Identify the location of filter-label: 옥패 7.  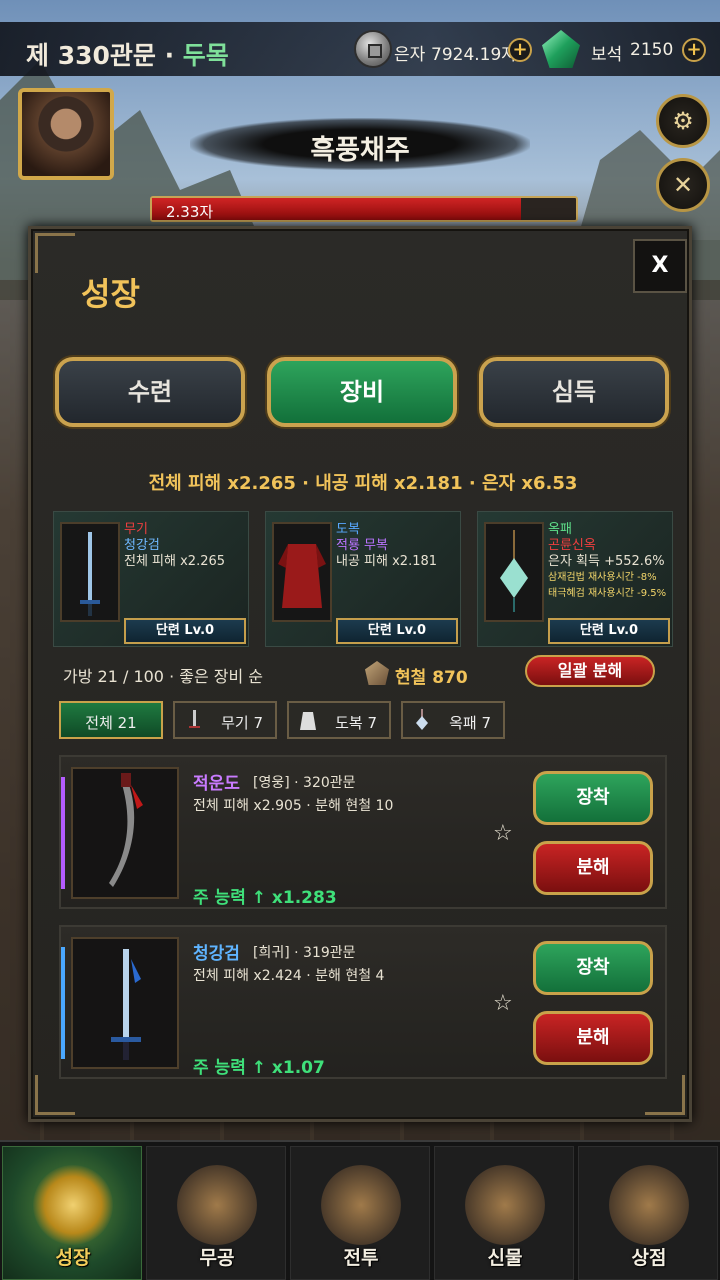
(470, 723).